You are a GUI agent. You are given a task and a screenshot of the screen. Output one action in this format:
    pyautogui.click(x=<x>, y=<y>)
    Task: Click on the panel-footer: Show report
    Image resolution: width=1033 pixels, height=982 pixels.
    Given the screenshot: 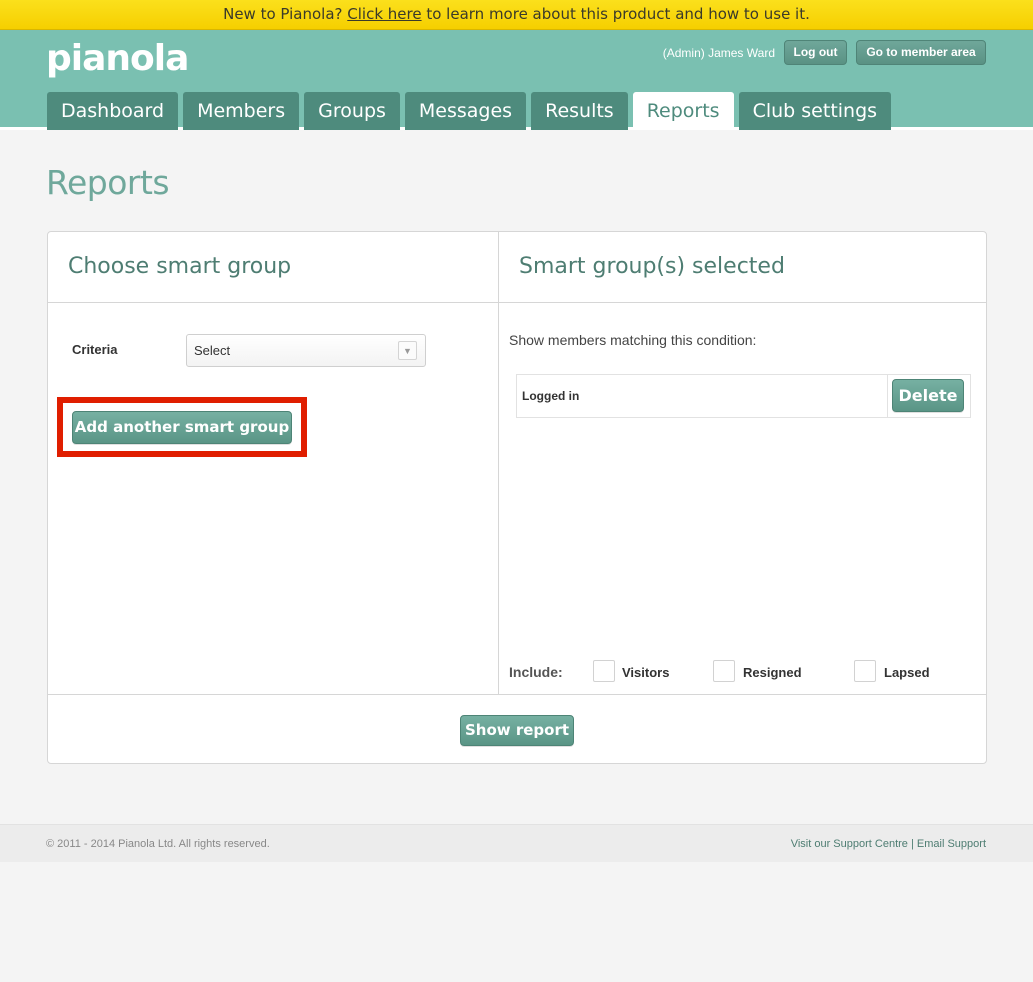 What is the action you would take?
    pyautogui.click(x=517, y=729)
    